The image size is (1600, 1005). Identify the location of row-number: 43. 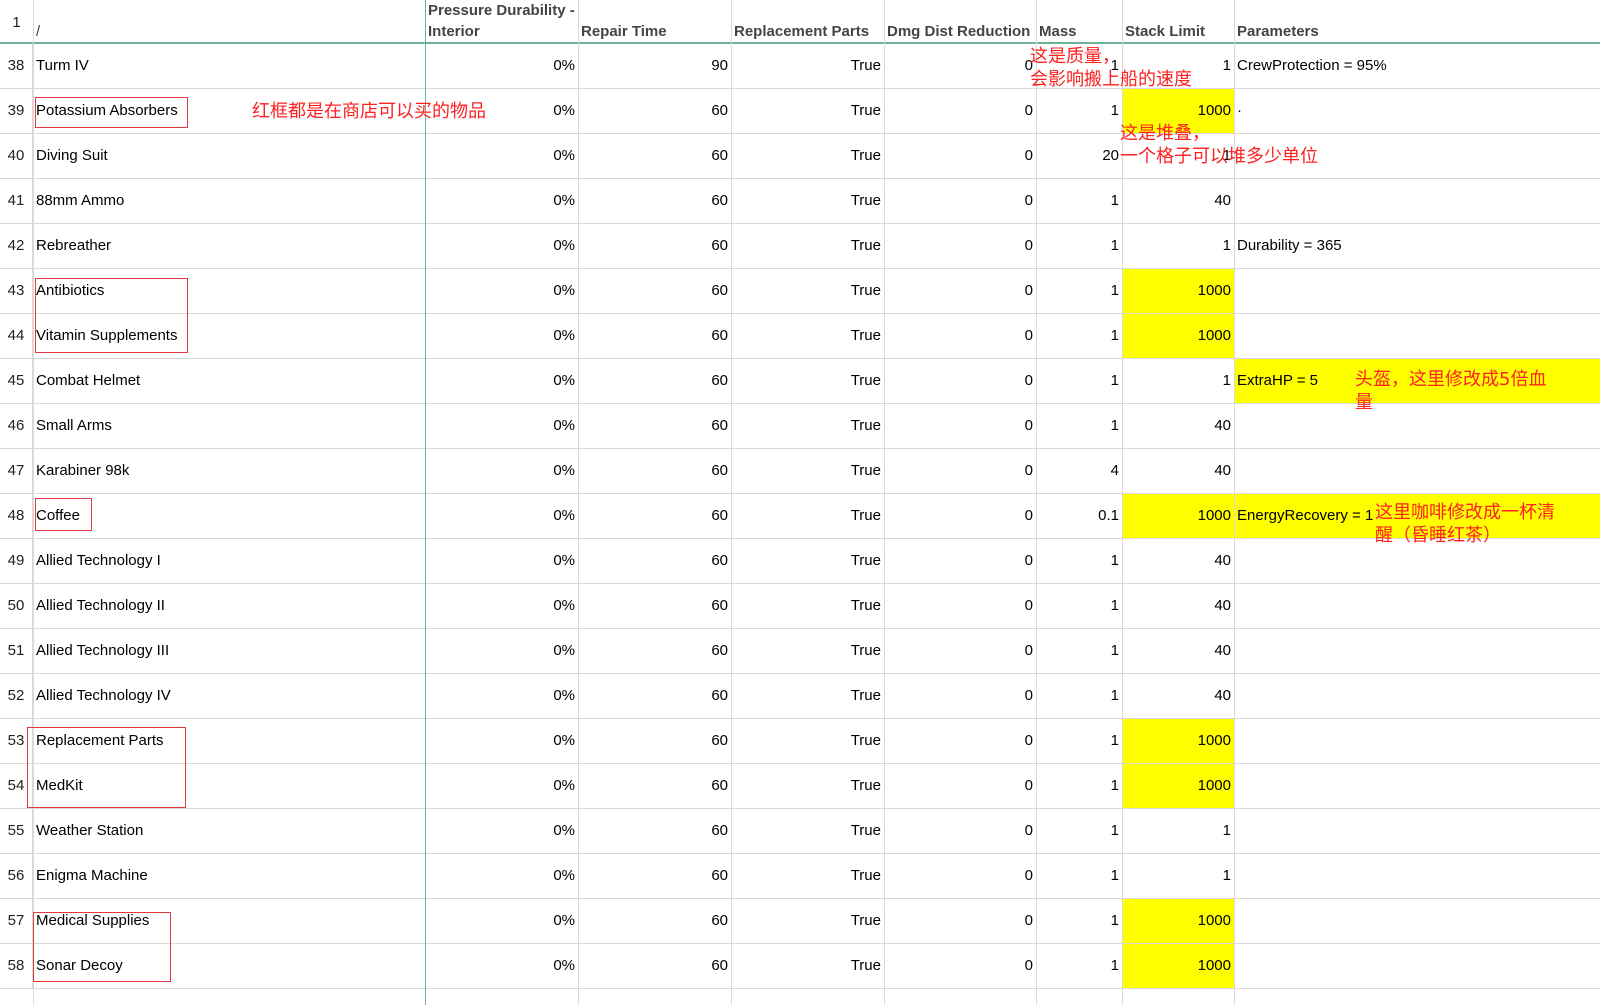
(16, 291).